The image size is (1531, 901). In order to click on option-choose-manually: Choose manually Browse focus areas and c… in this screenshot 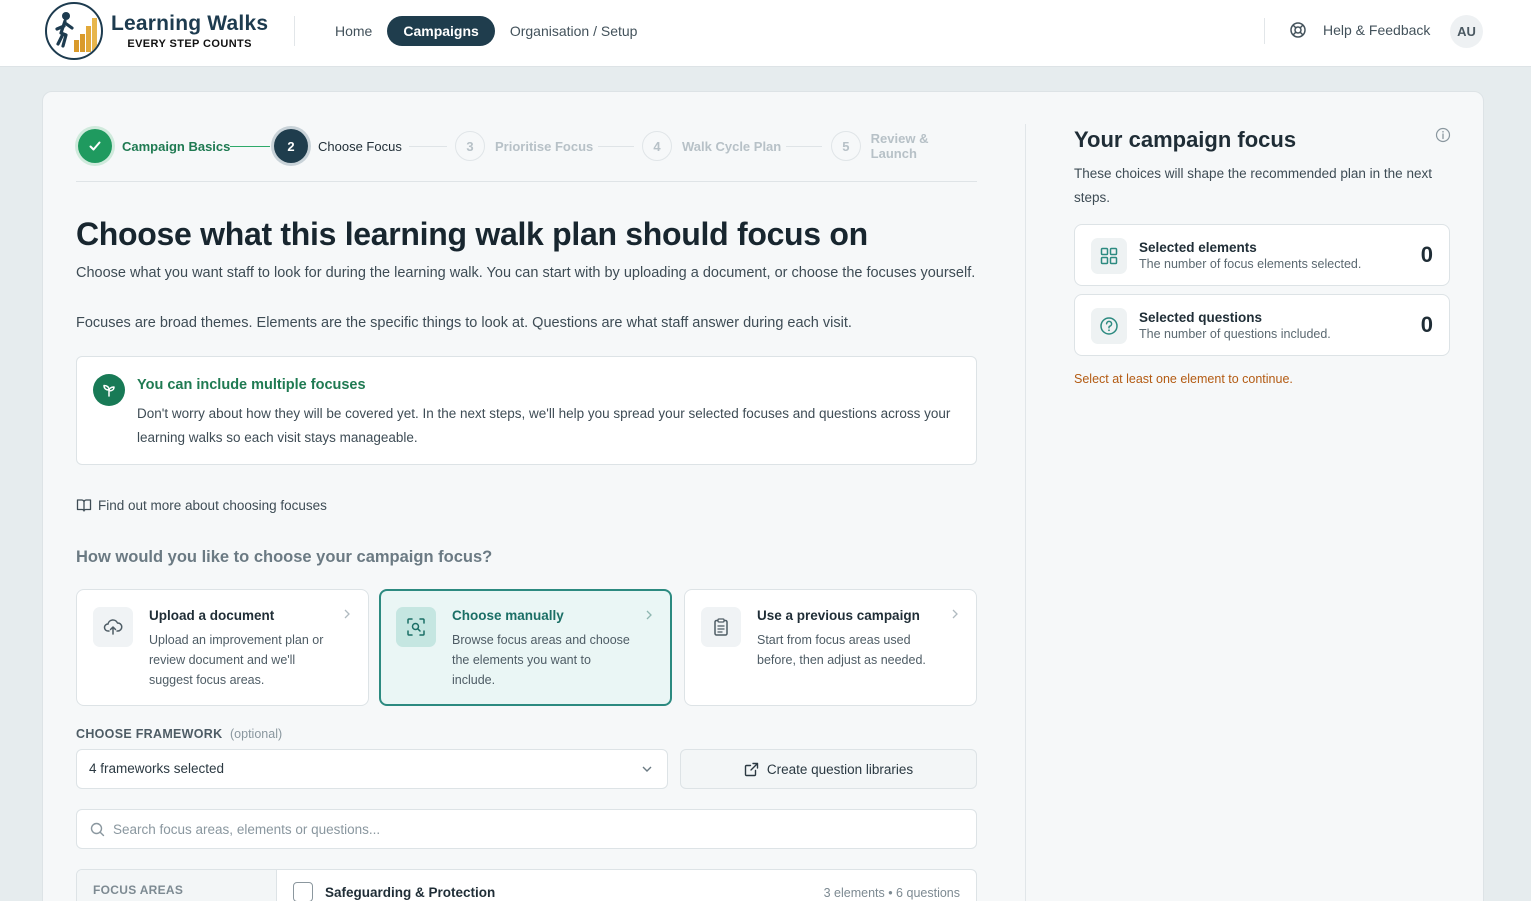, I will do `click(525, 647)`.